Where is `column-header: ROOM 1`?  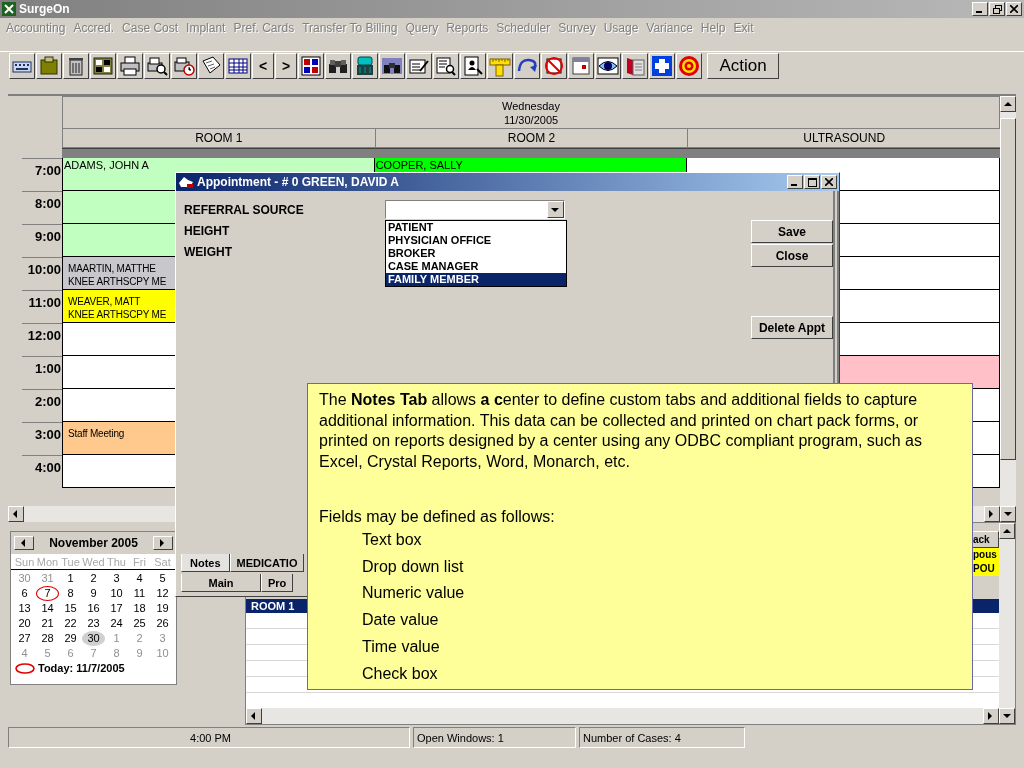
column-header: ROOM 1 is located at coordinates (218, 138).